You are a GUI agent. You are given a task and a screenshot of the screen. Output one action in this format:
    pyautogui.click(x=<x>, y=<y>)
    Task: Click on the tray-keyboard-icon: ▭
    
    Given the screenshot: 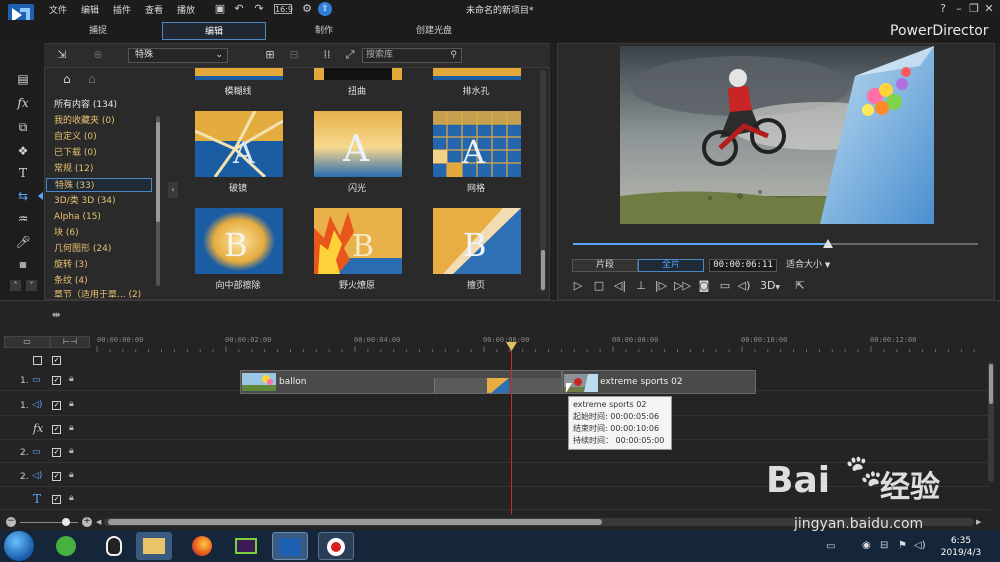 What is the action you would take?
    pyautogui.click(x=830, y=546)
    